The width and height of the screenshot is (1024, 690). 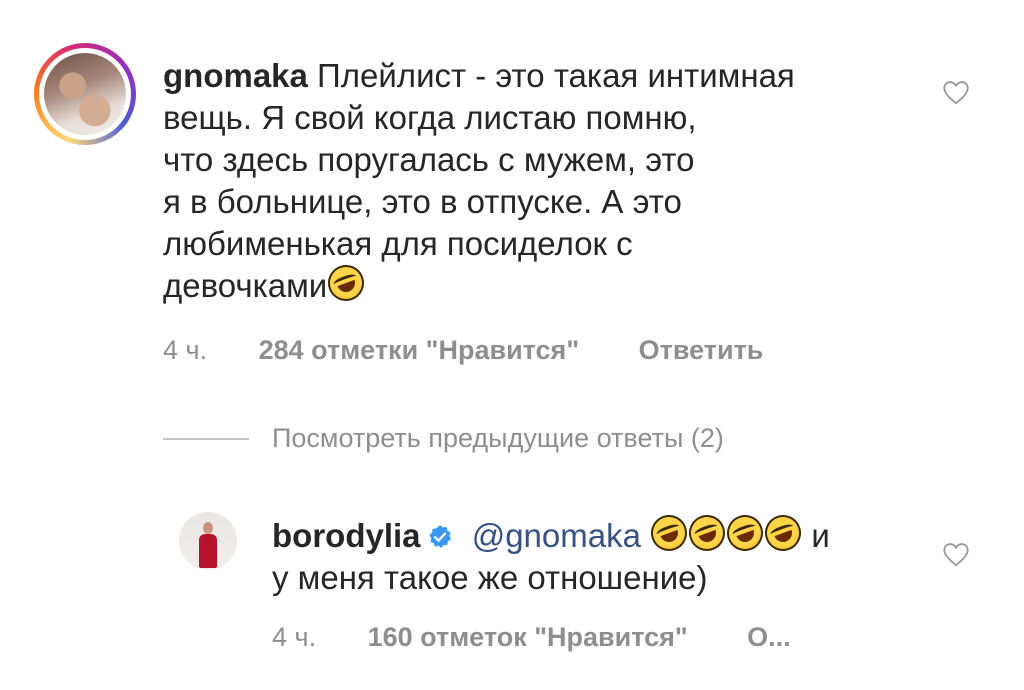 I want to click on comment-likes-count: 284 отметки "Нравится", so click(x=419, y=350).